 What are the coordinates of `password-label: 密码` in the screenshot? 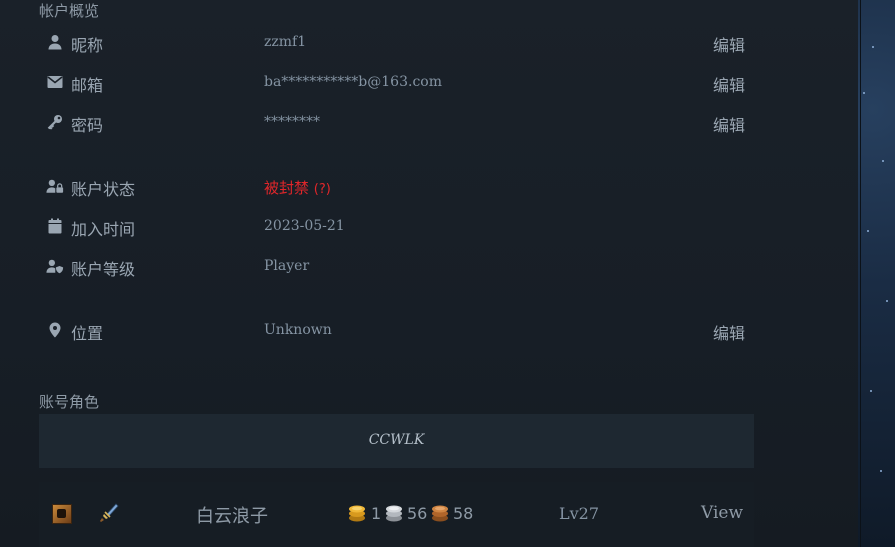 It's located at (87, 125).